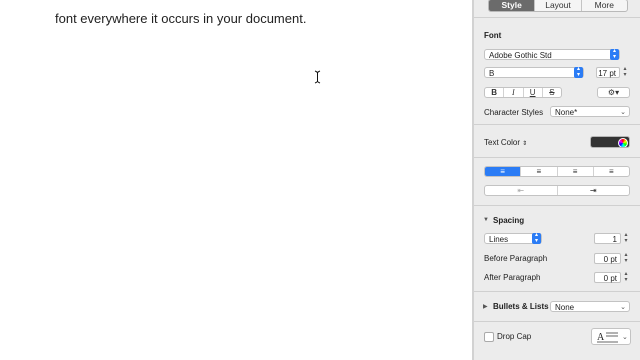 The image size is (640, 360). What do you see at coordinates (625, 72) in the screenshot?
I see `font-size-stepper: ▴ ▾` at bounding box center [625, 72].